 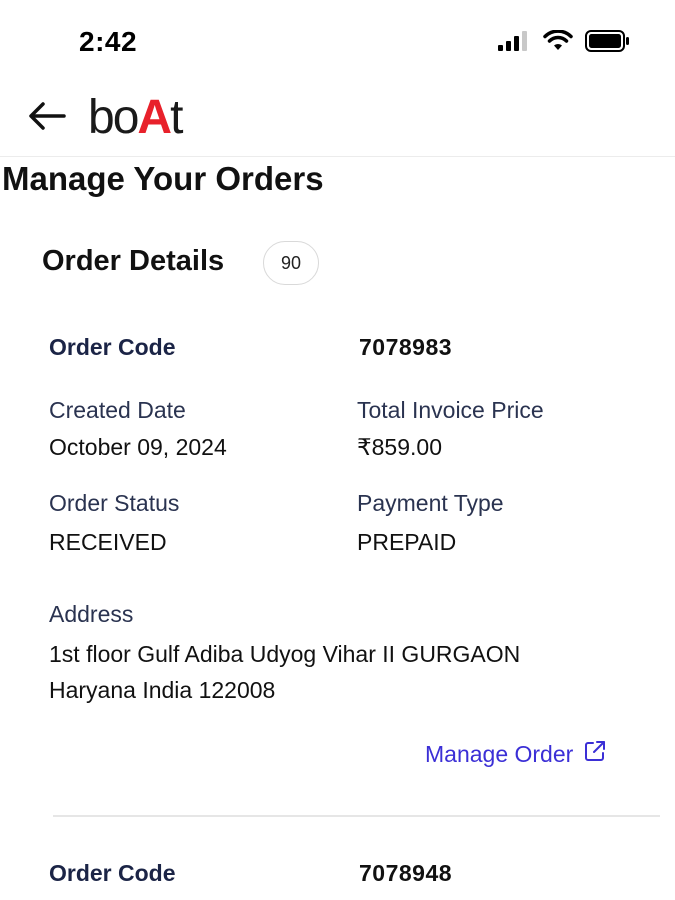 I want to click on created-date-label: Created Date, so click(x=117, y=410).